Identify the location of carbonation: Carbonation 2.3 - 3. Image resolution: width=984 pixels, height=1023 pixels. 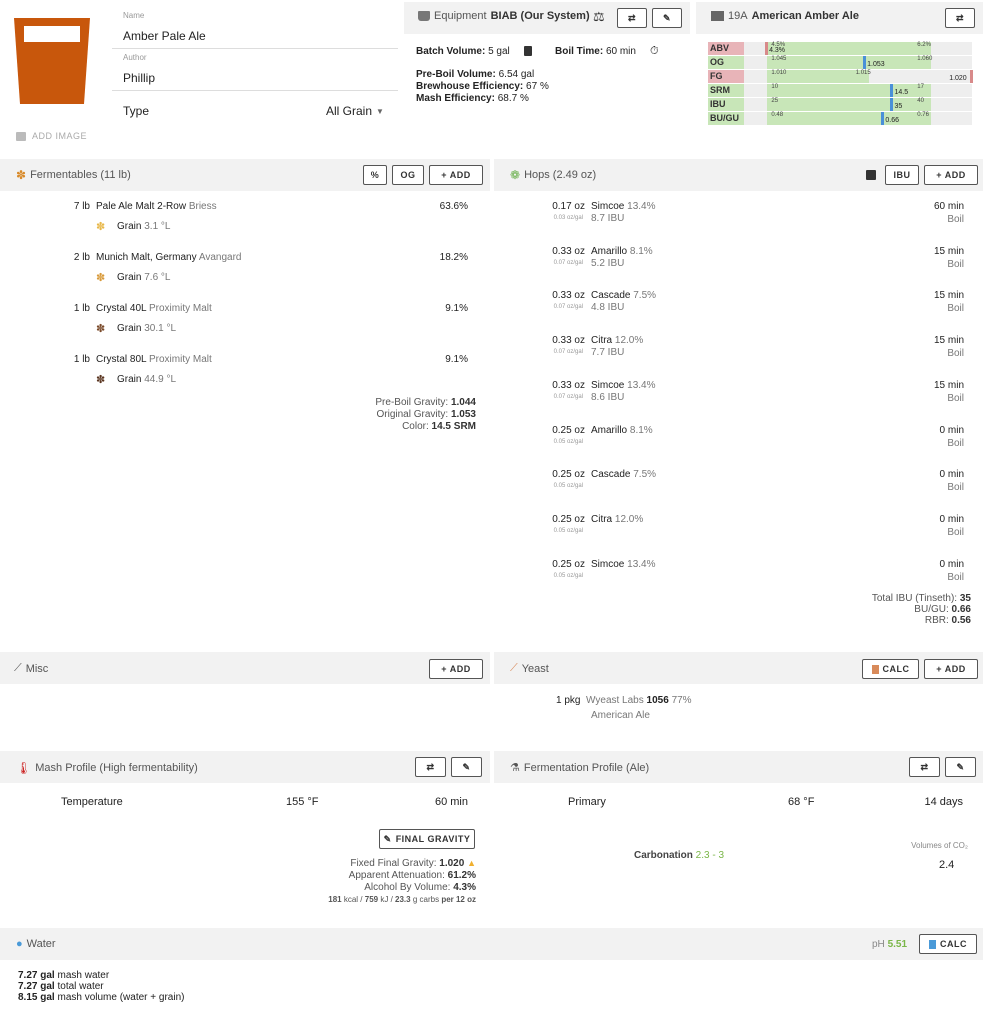
(679, 855).